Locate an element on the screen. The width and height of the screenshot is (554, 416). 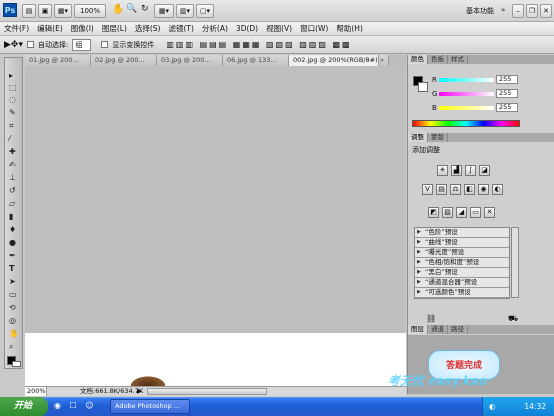
blur-tool-icon: ♦ is located at coordinates (12, 229).